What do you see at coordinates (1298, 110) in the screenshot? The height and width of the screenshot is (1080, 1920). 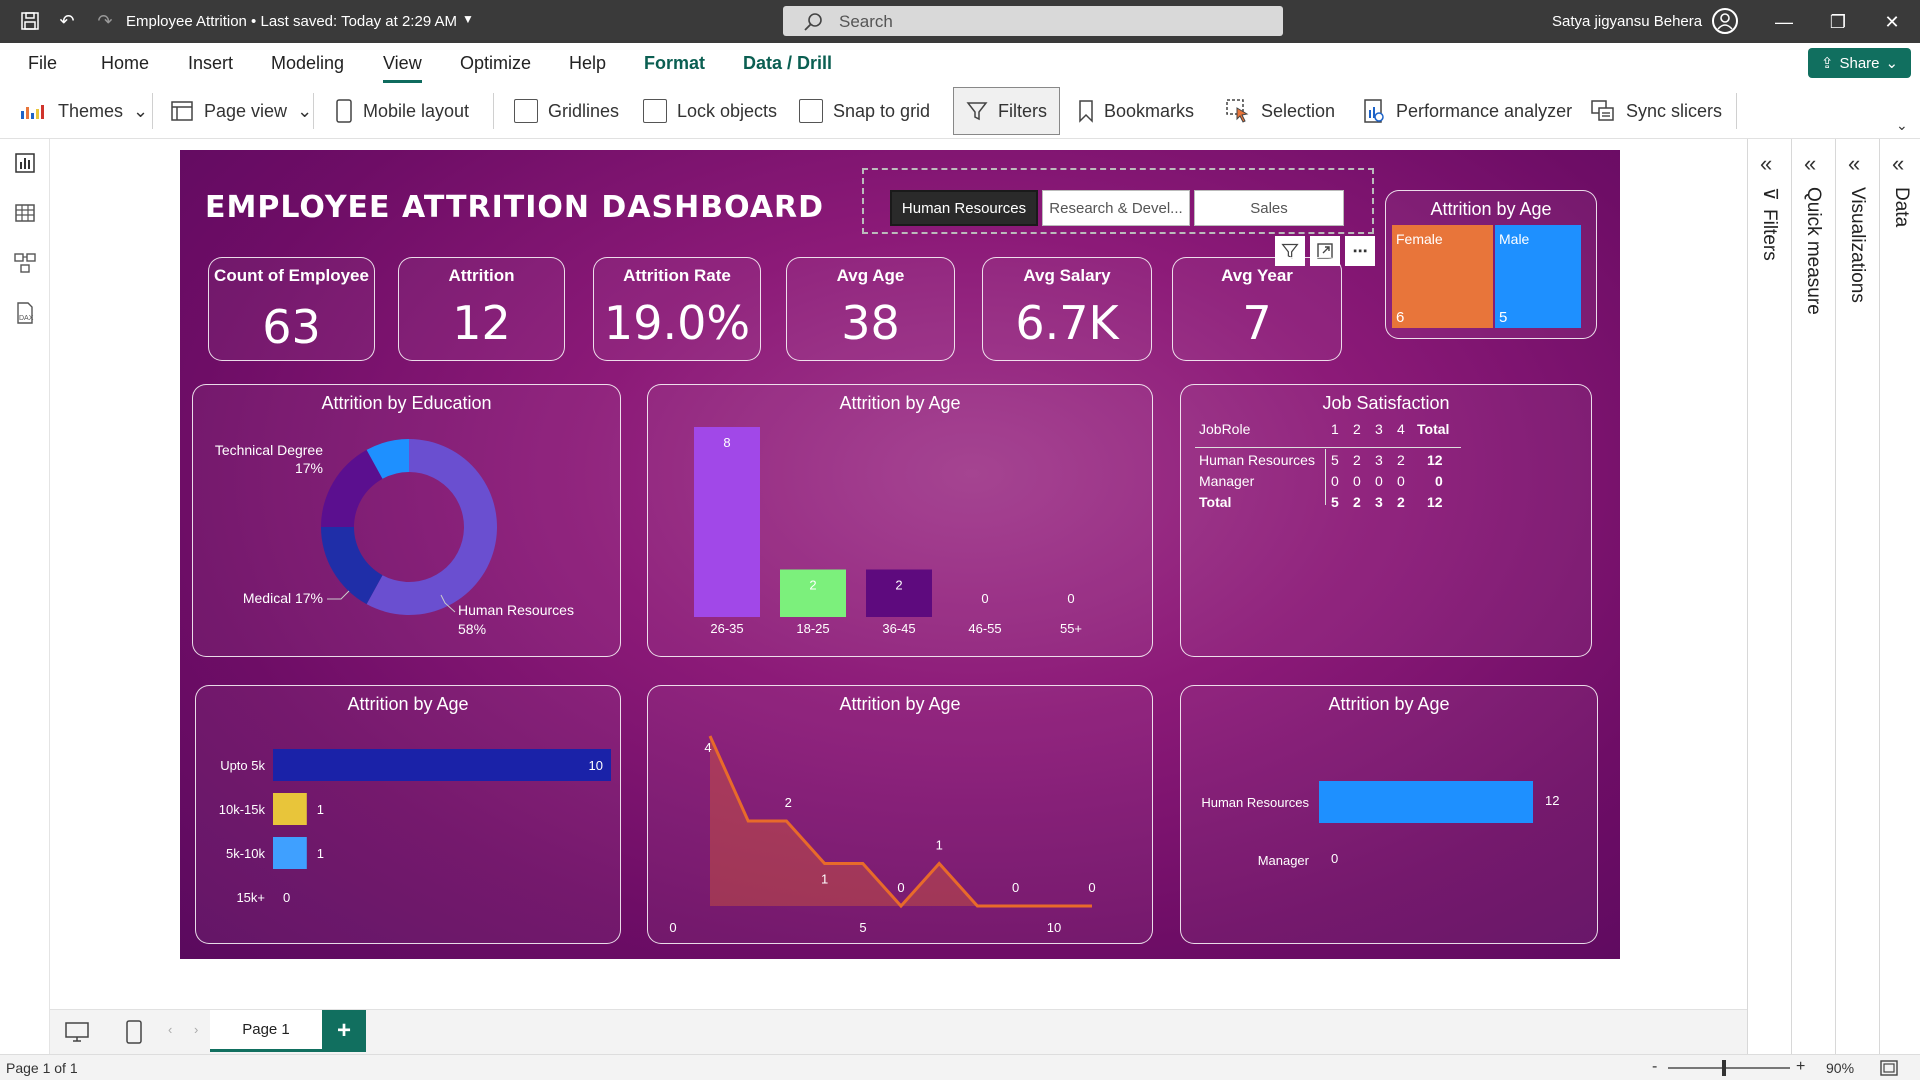 I see `selection-label: Selection` at bounding box center [1298, 110].